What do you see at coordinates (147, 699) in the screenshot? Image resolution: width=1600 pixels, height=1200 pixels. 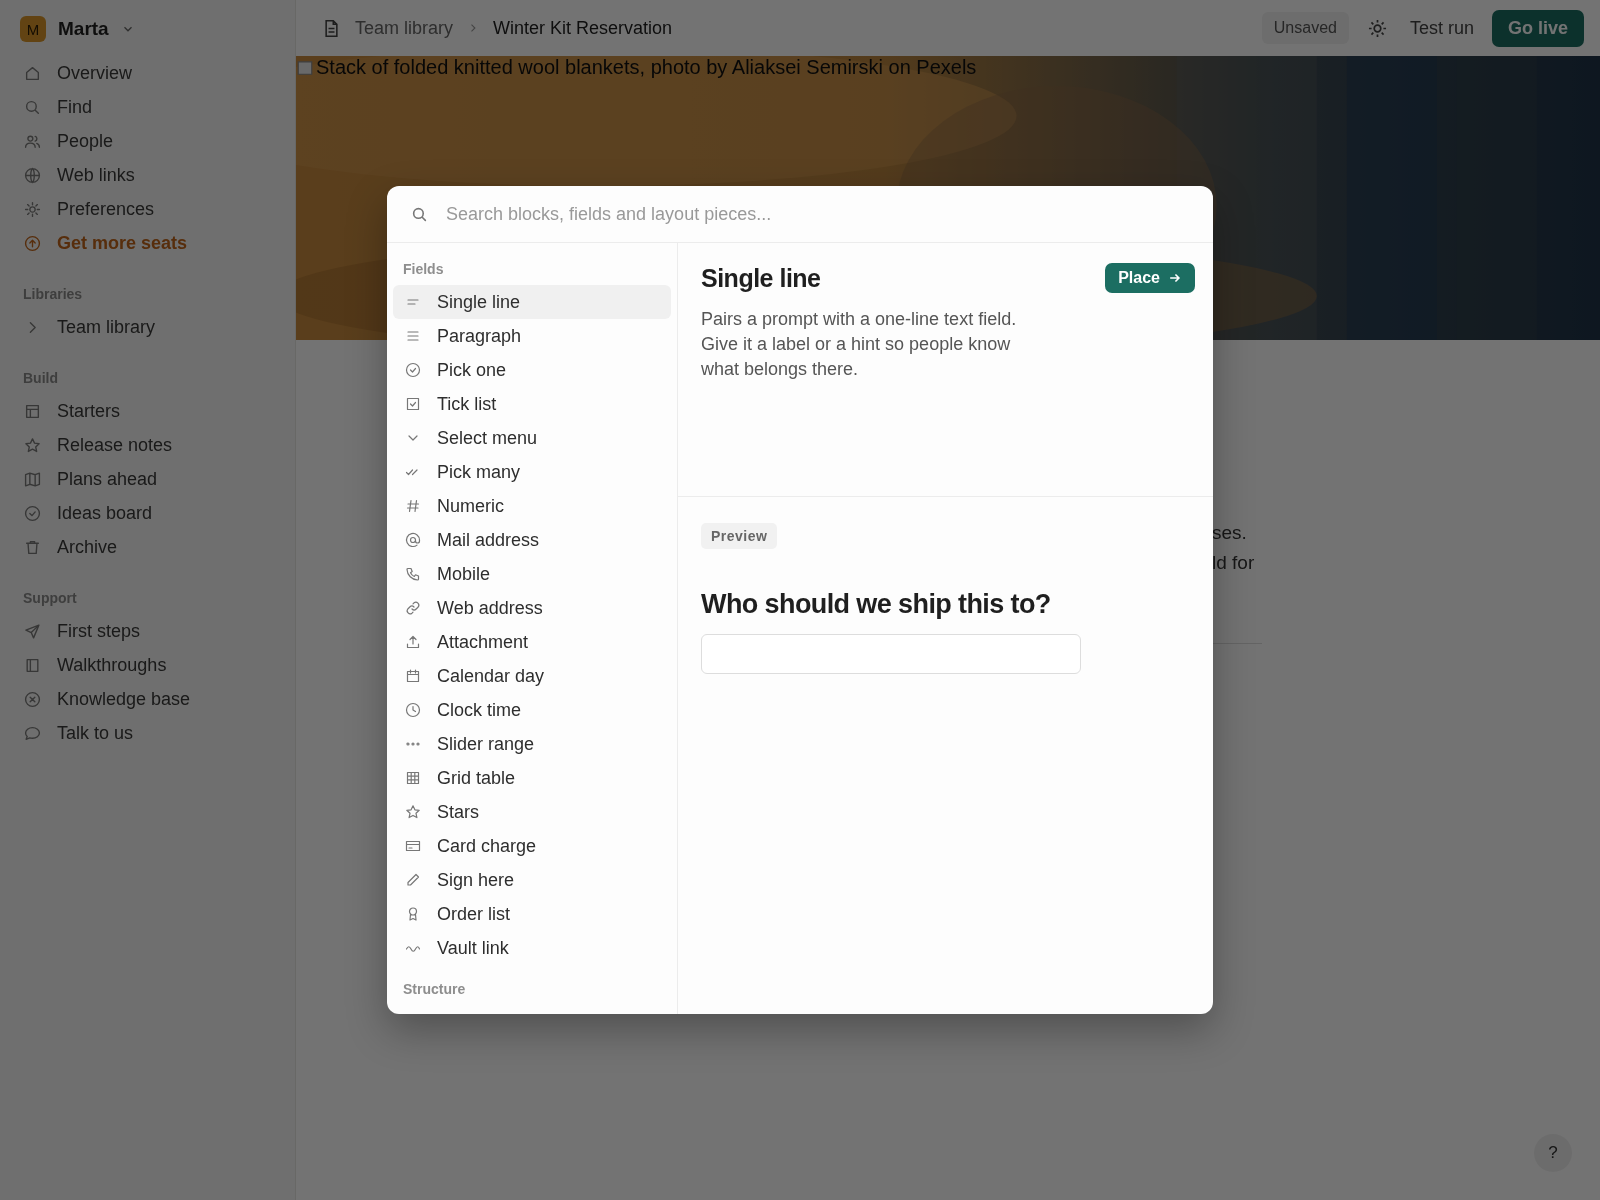 I see `nav-item: Knowledge base` at bounding box center [147, 699].